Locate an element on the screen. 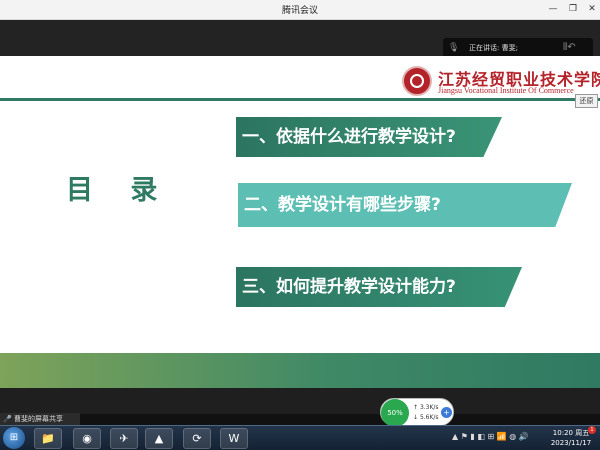 The width and height of the screenshot is (600, 450). header-divider is located at coordinates (300, 99).